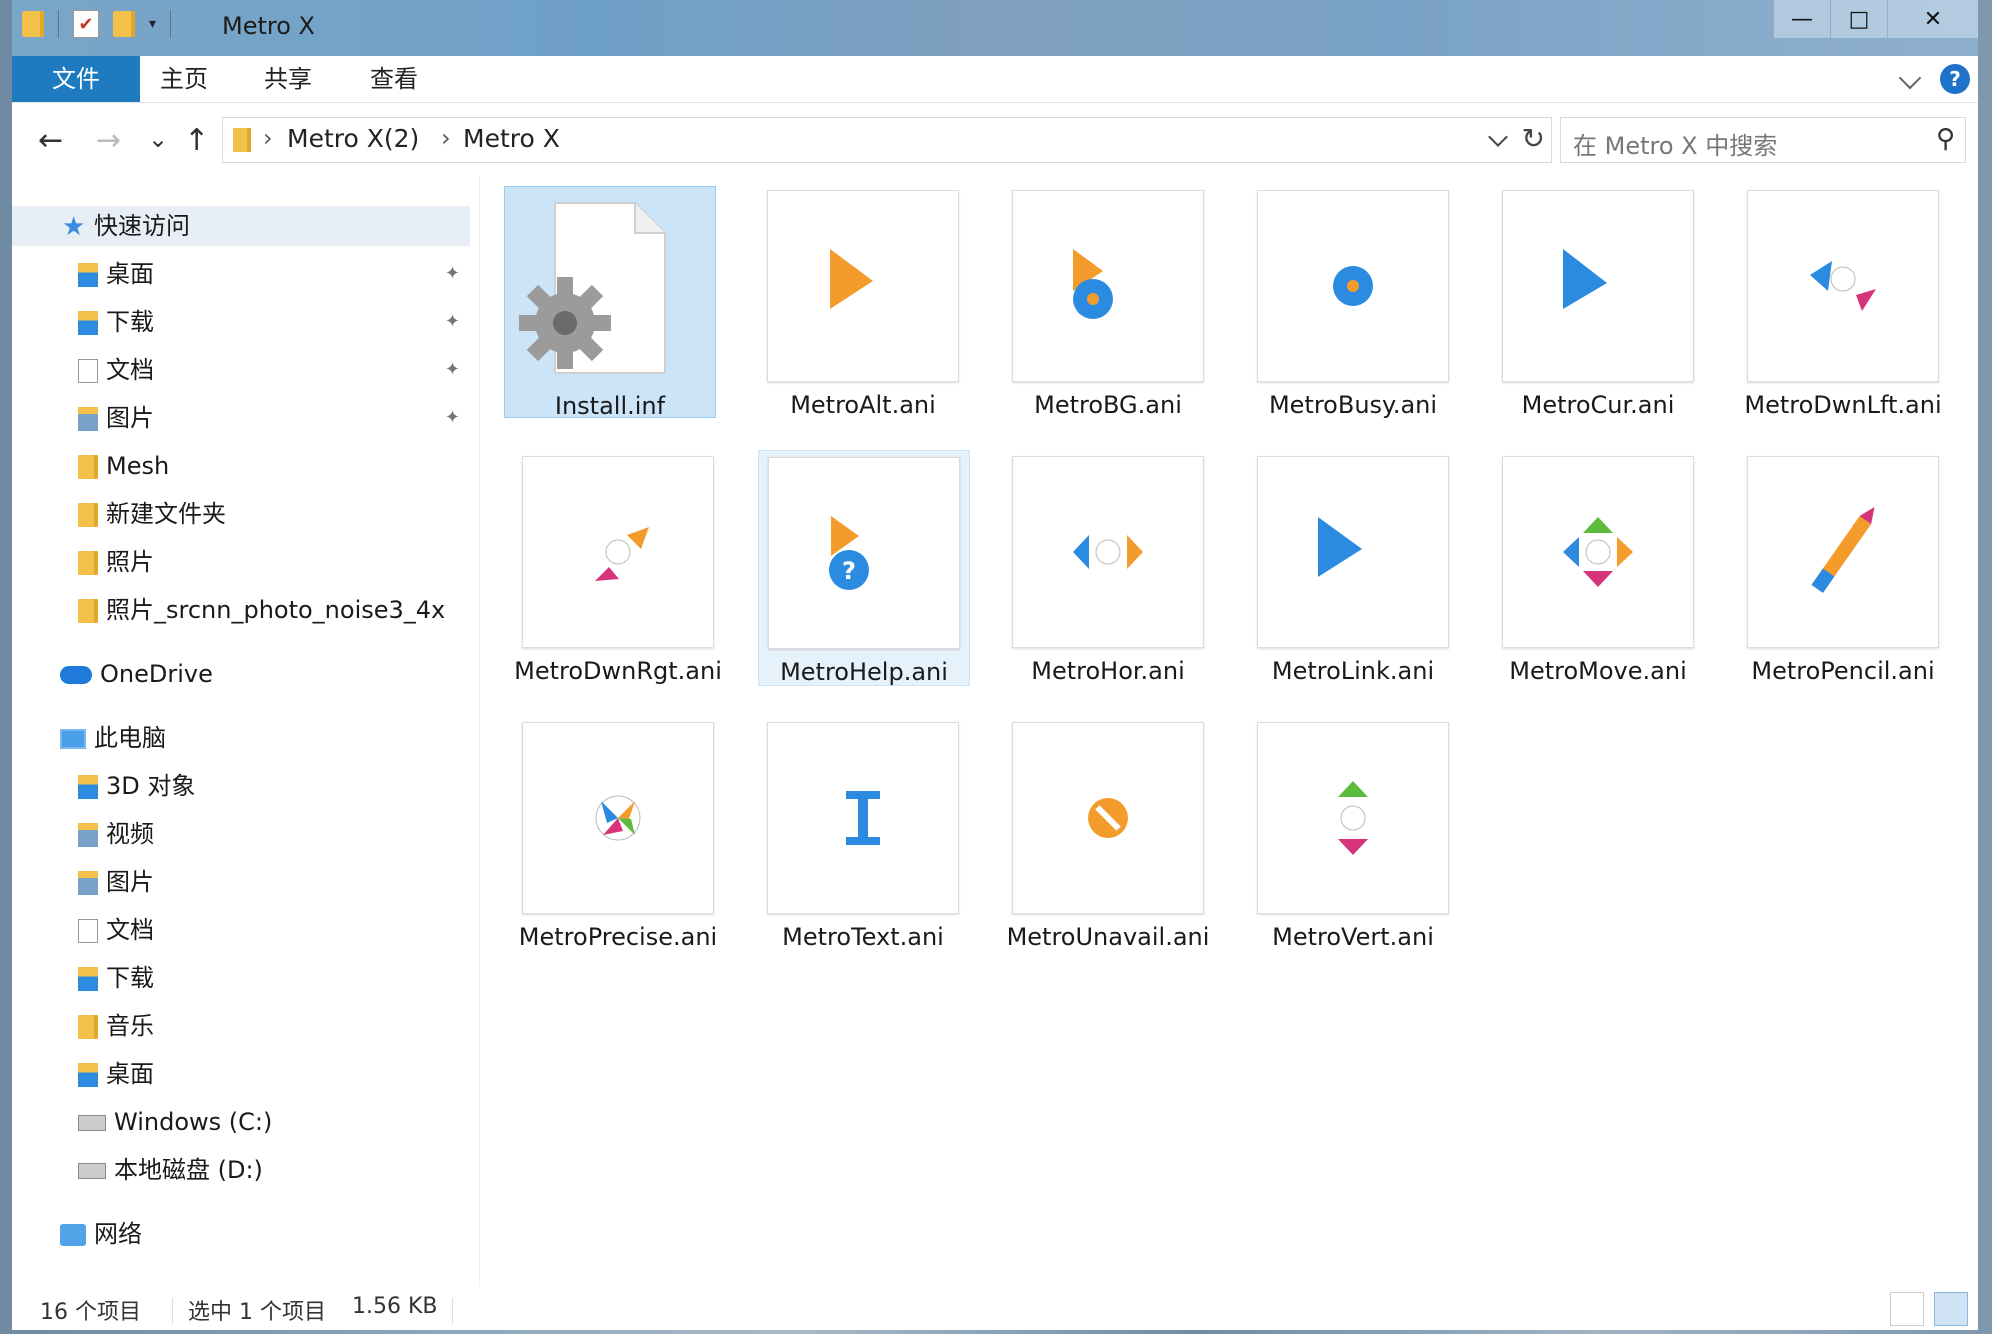 This screenshot has height=1334, width=1992. What do you see at coordinates (1498, 137) in the screenshot?
I see `chevron-down-icon` at bounding box center [1498, 137].